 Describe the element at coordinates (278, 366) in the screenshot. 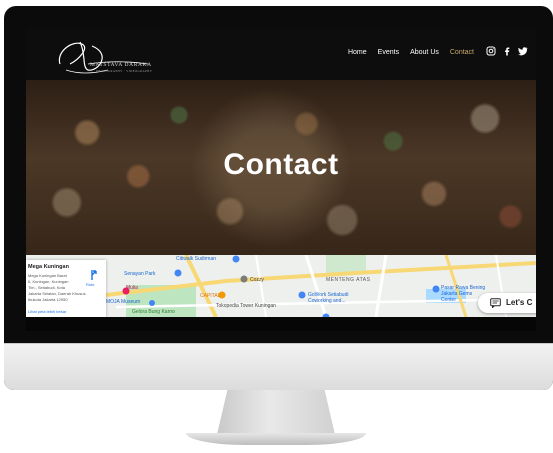

I see `monitor-chin` at that location.